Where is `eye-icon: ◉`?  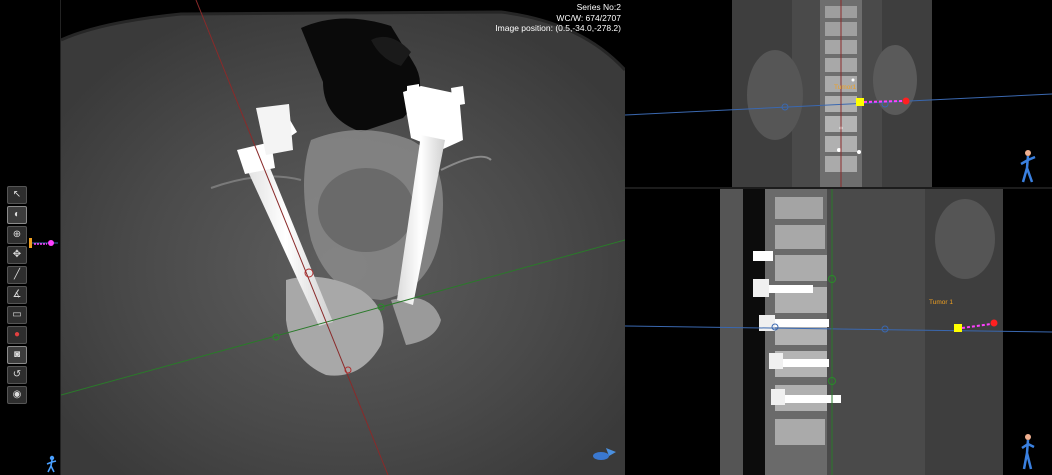
eye-icon: ◉ is located at coordinates (17, 394).